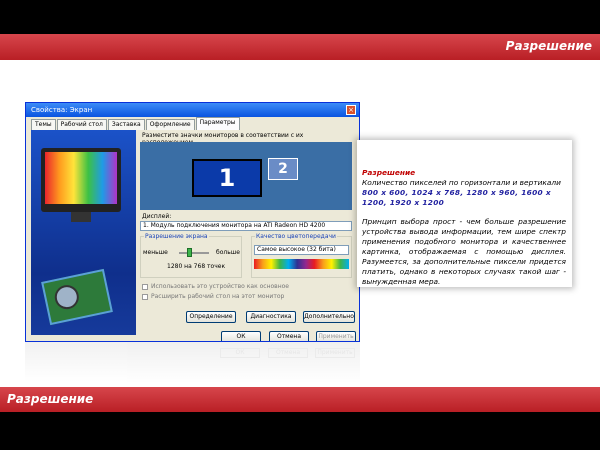 The height and width of the screenshot is (450, 600). Describe the element at coordinates (228, 252) in the screenshot. I see `slider-more-label: больше` at that location.